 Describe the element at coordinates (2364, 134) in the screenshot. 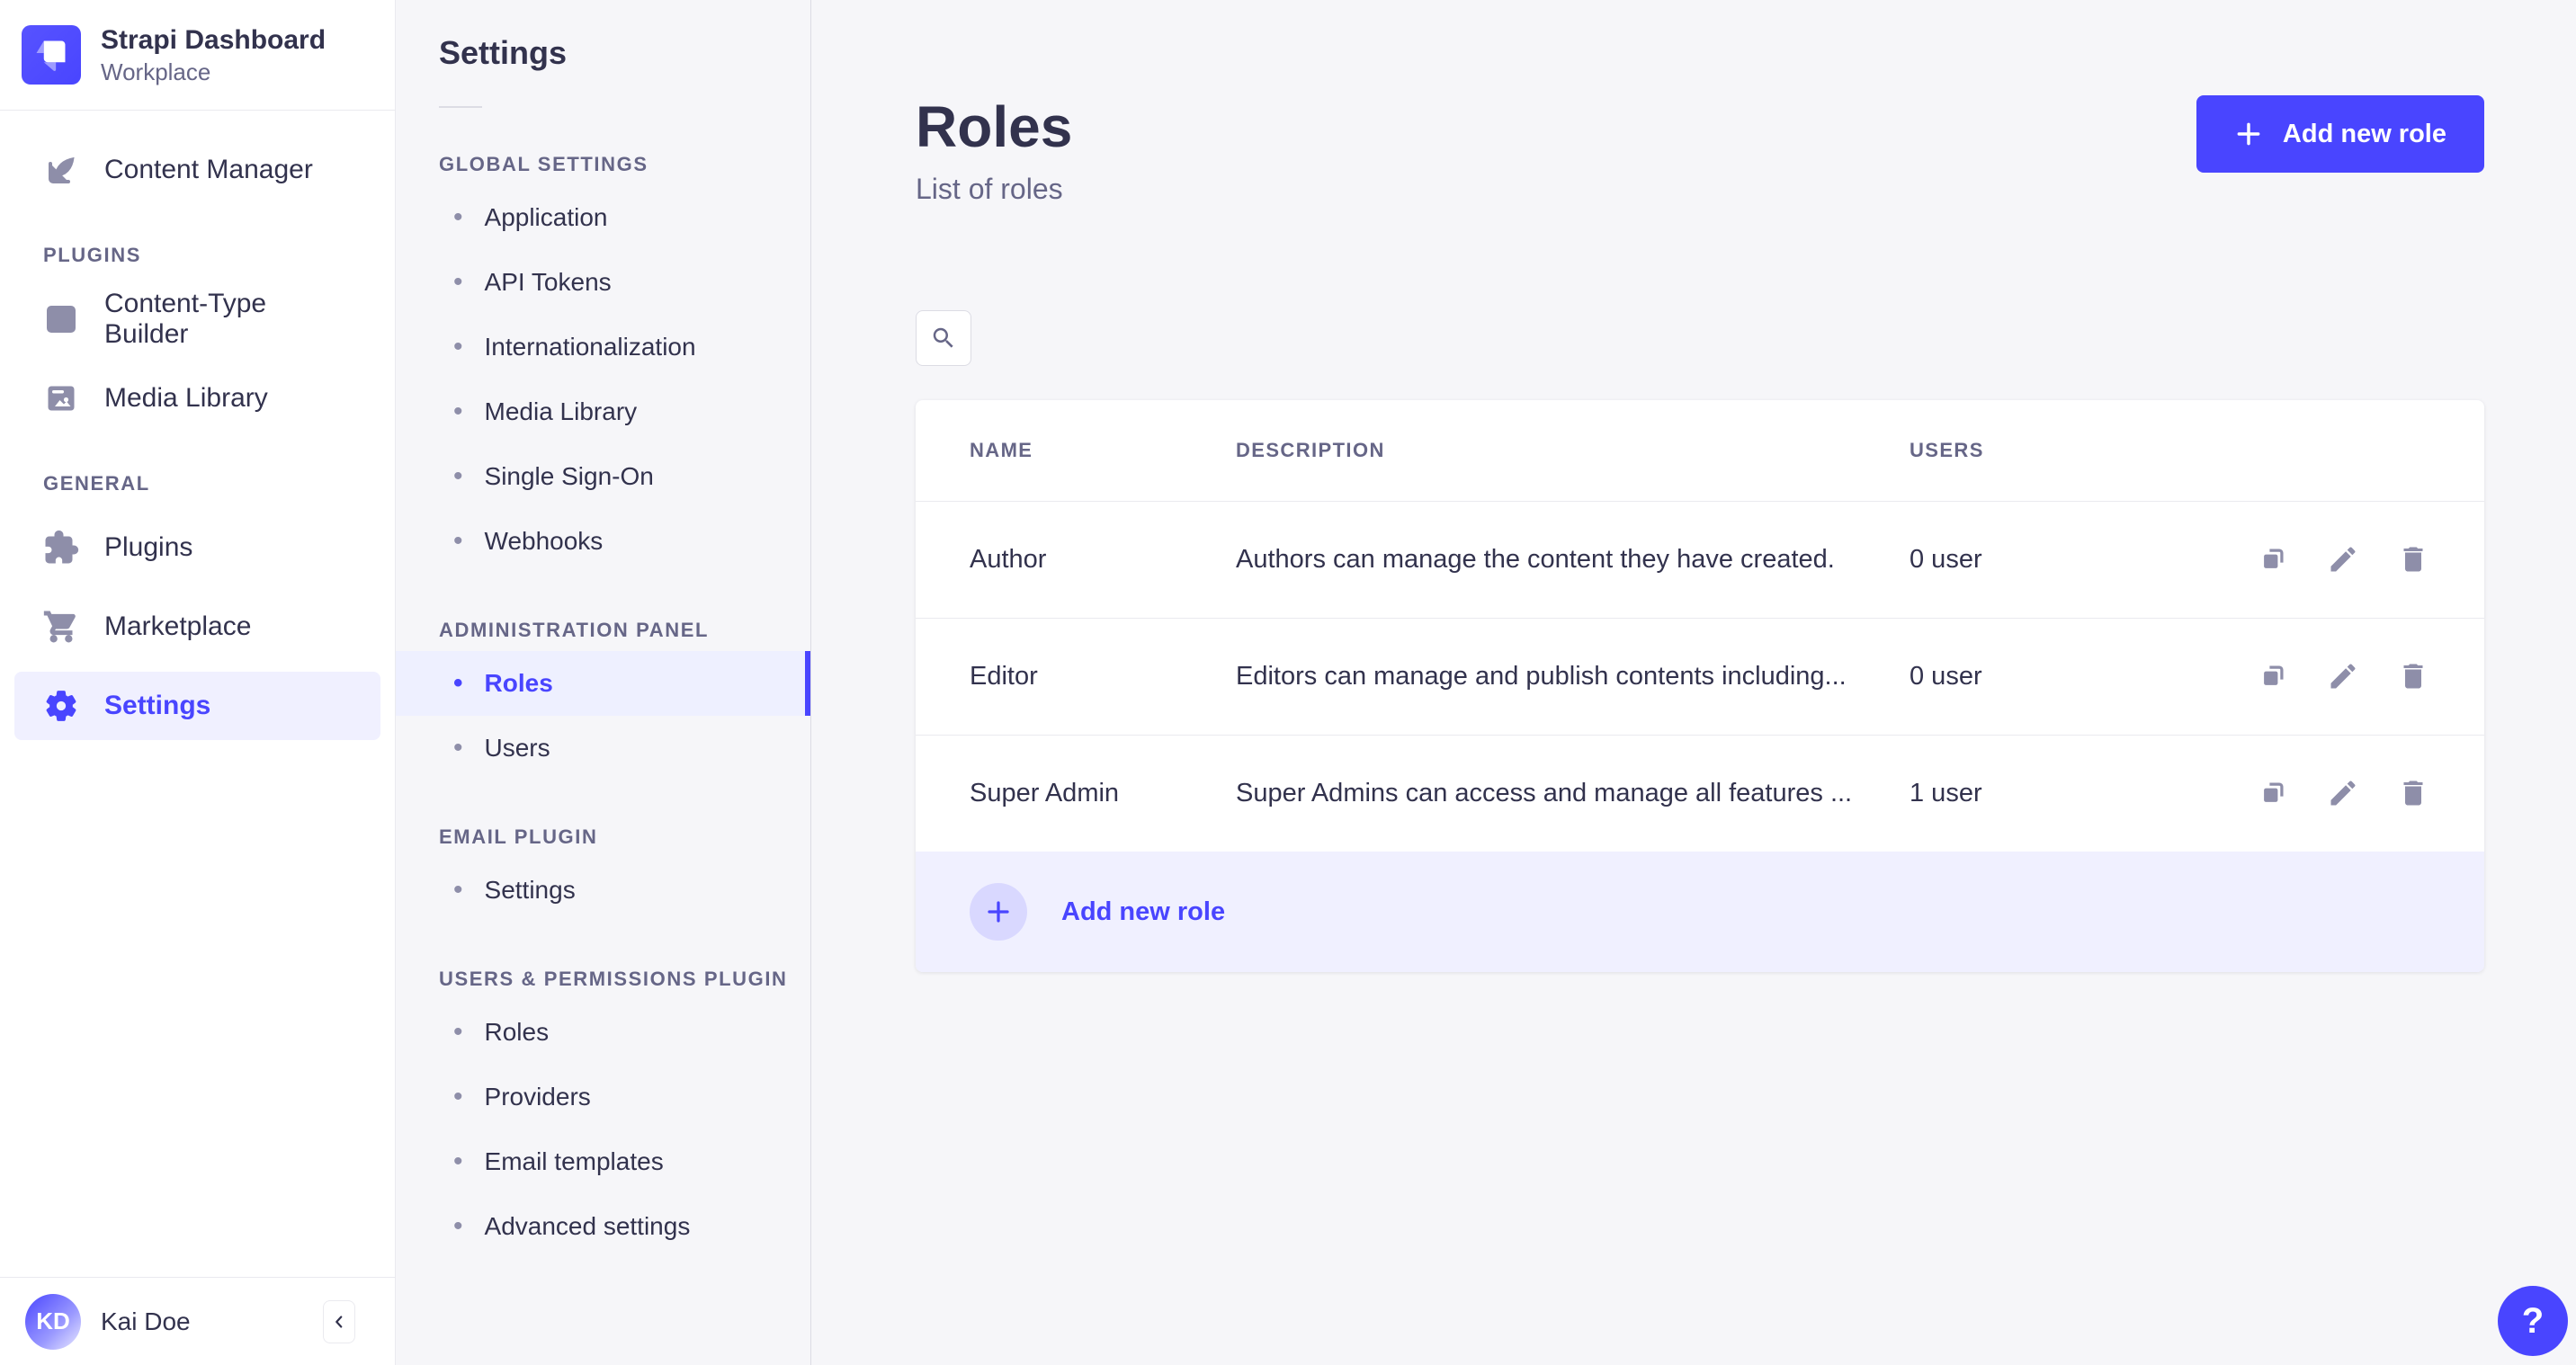

I see `add-new-role-label: Add new role` at that location.